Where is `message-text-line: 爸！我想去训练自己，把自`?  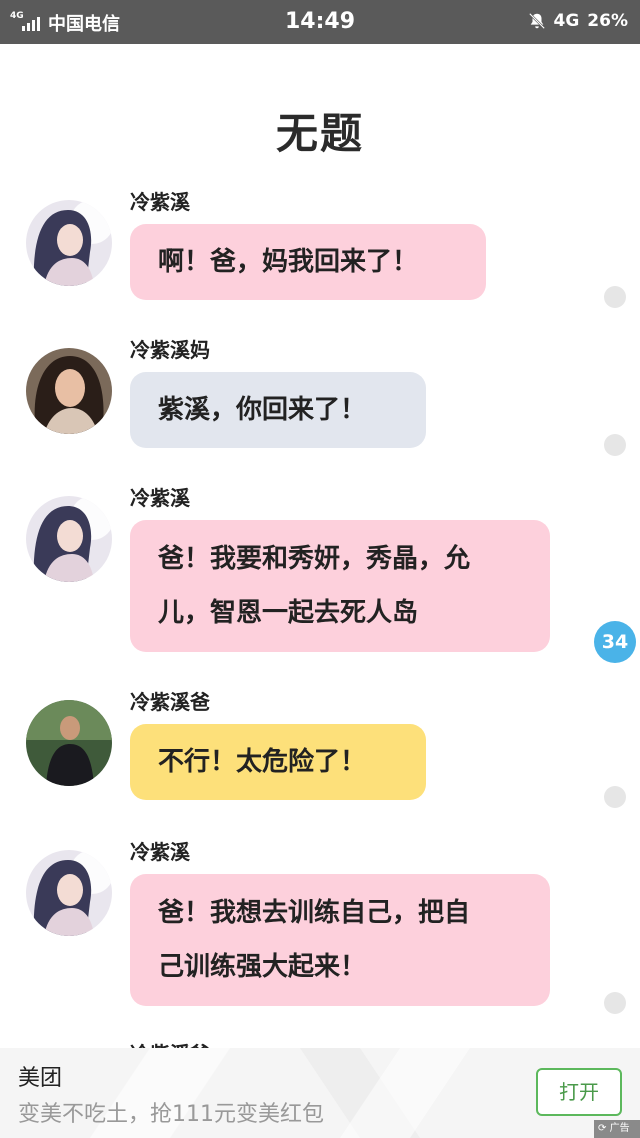
message-text-line: 爸！我想去训练自己，把自 is located at coordinates (314, 913).